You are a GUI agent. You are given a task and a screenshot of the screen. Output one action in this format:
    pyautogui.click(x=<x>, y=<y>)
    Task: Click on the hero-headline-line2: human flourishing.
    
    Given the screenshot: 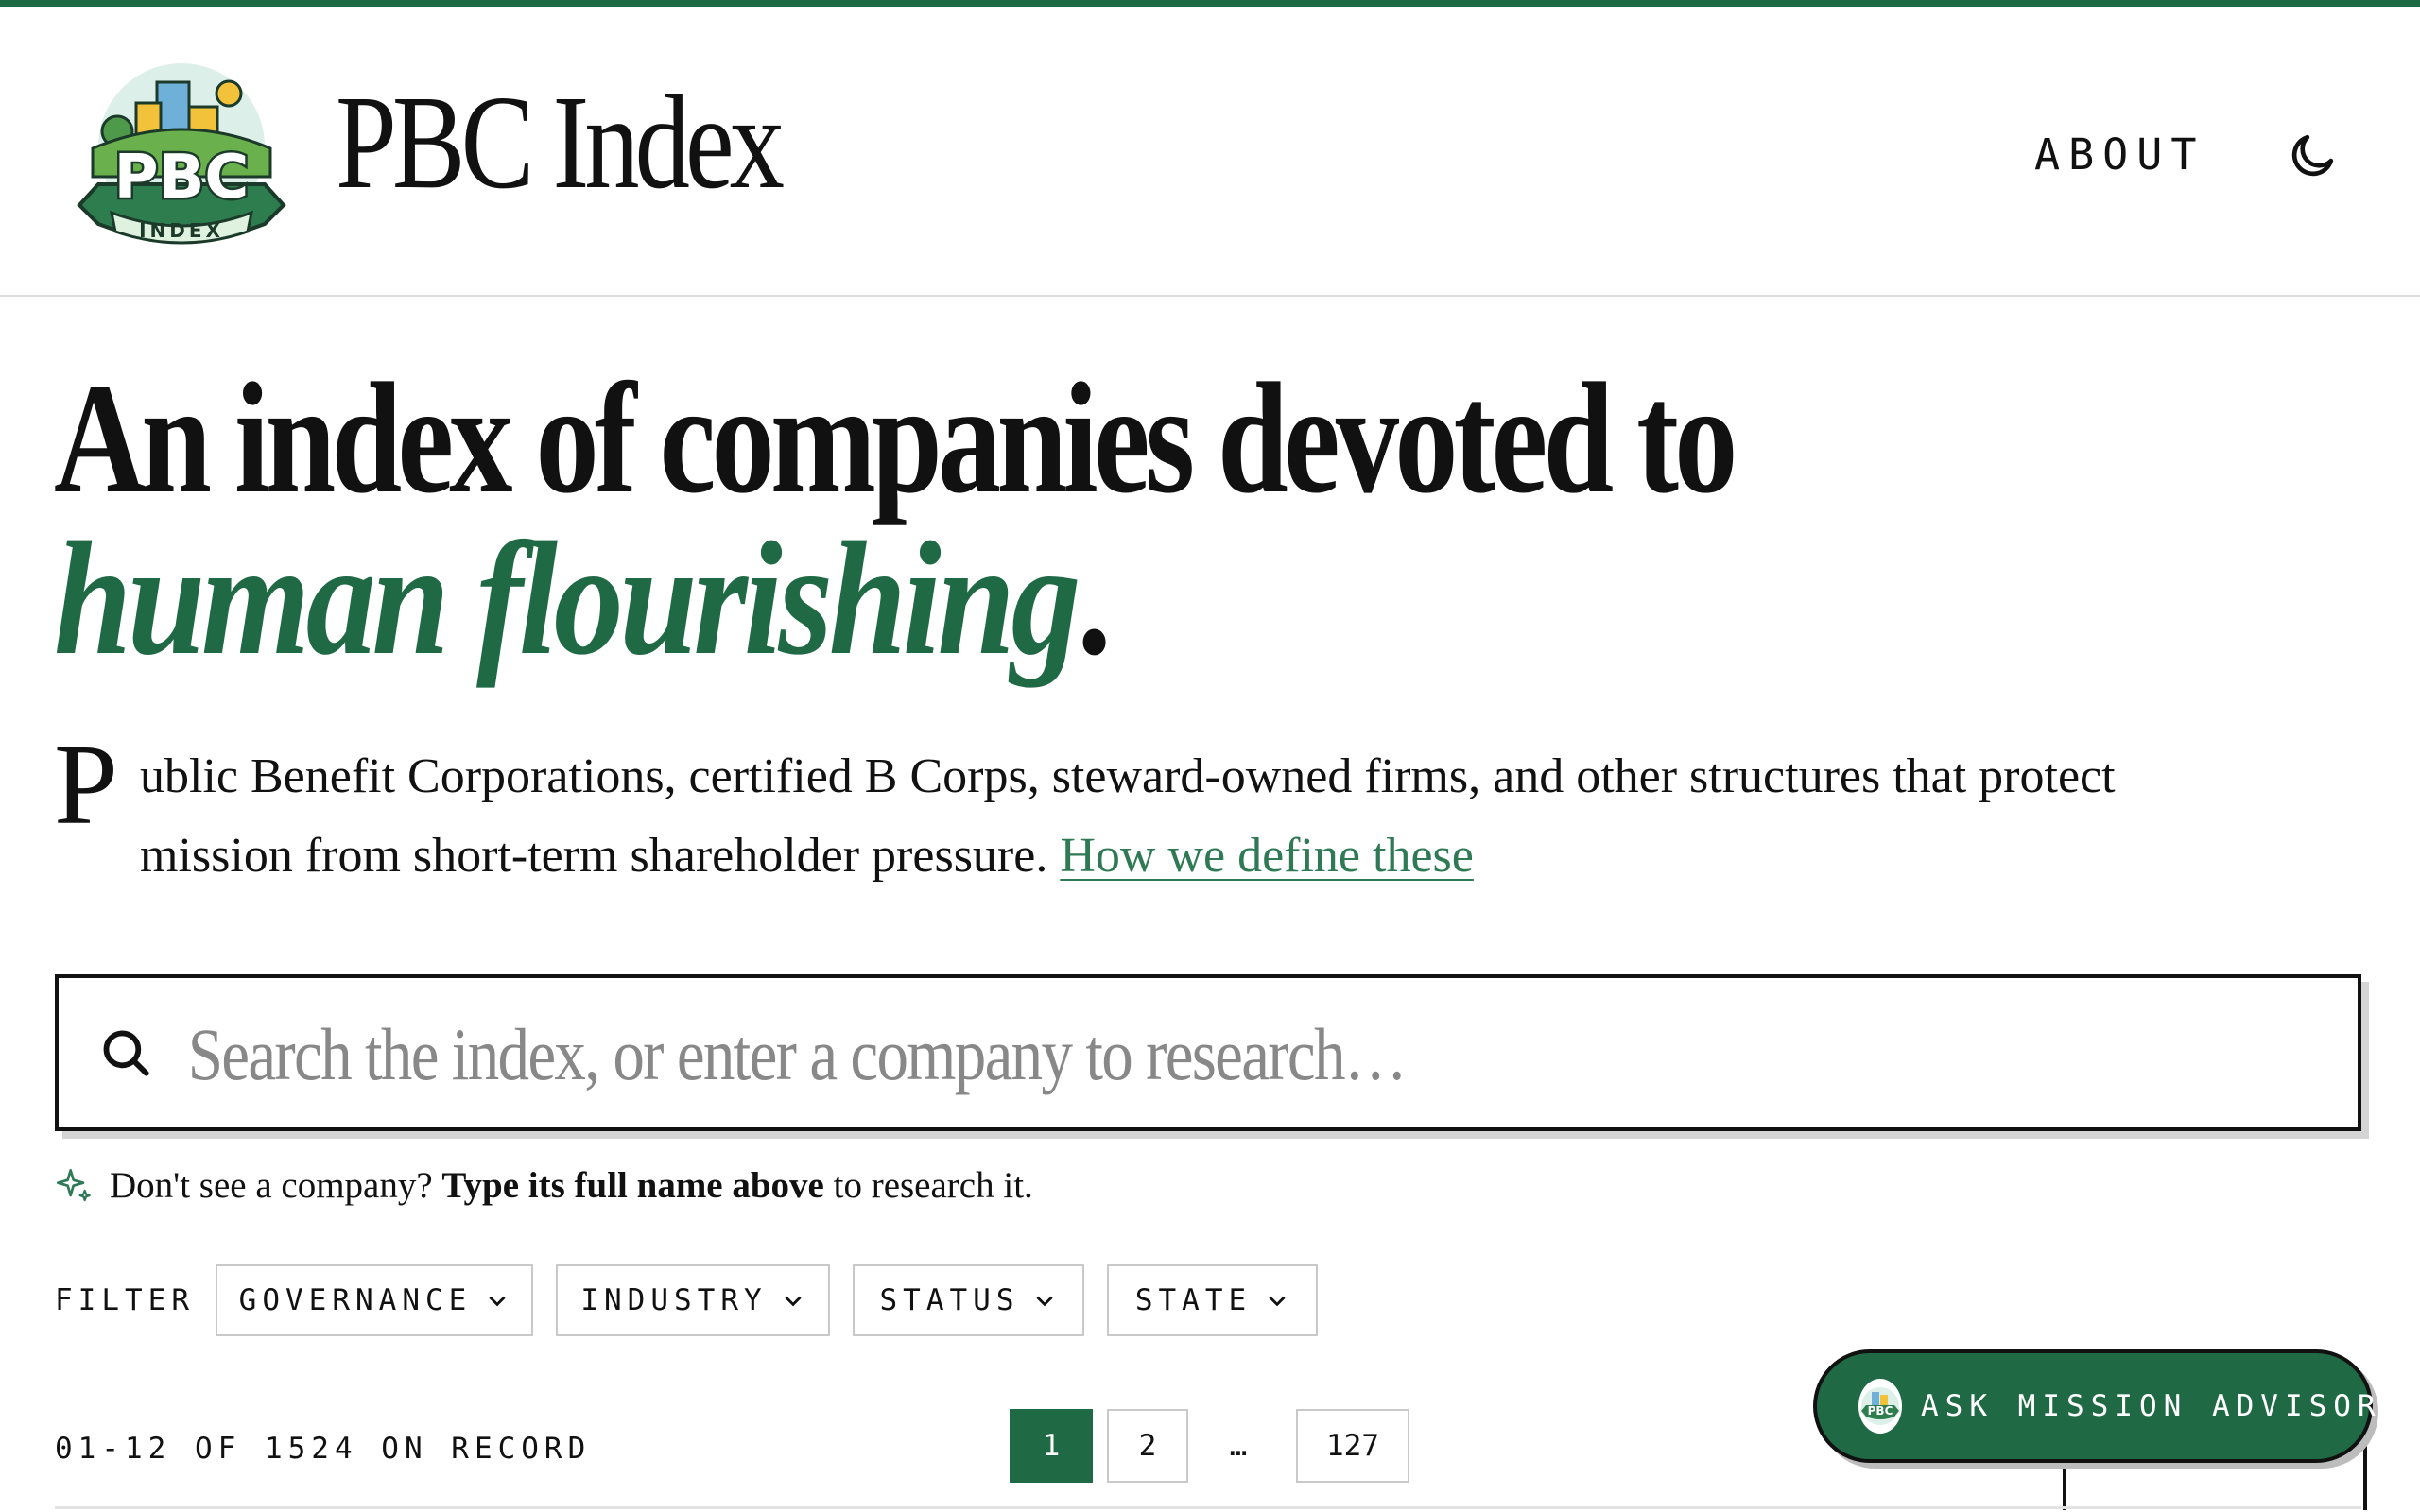 What is the action you would take?
    pyautogui.click(x=583, y=599)
    